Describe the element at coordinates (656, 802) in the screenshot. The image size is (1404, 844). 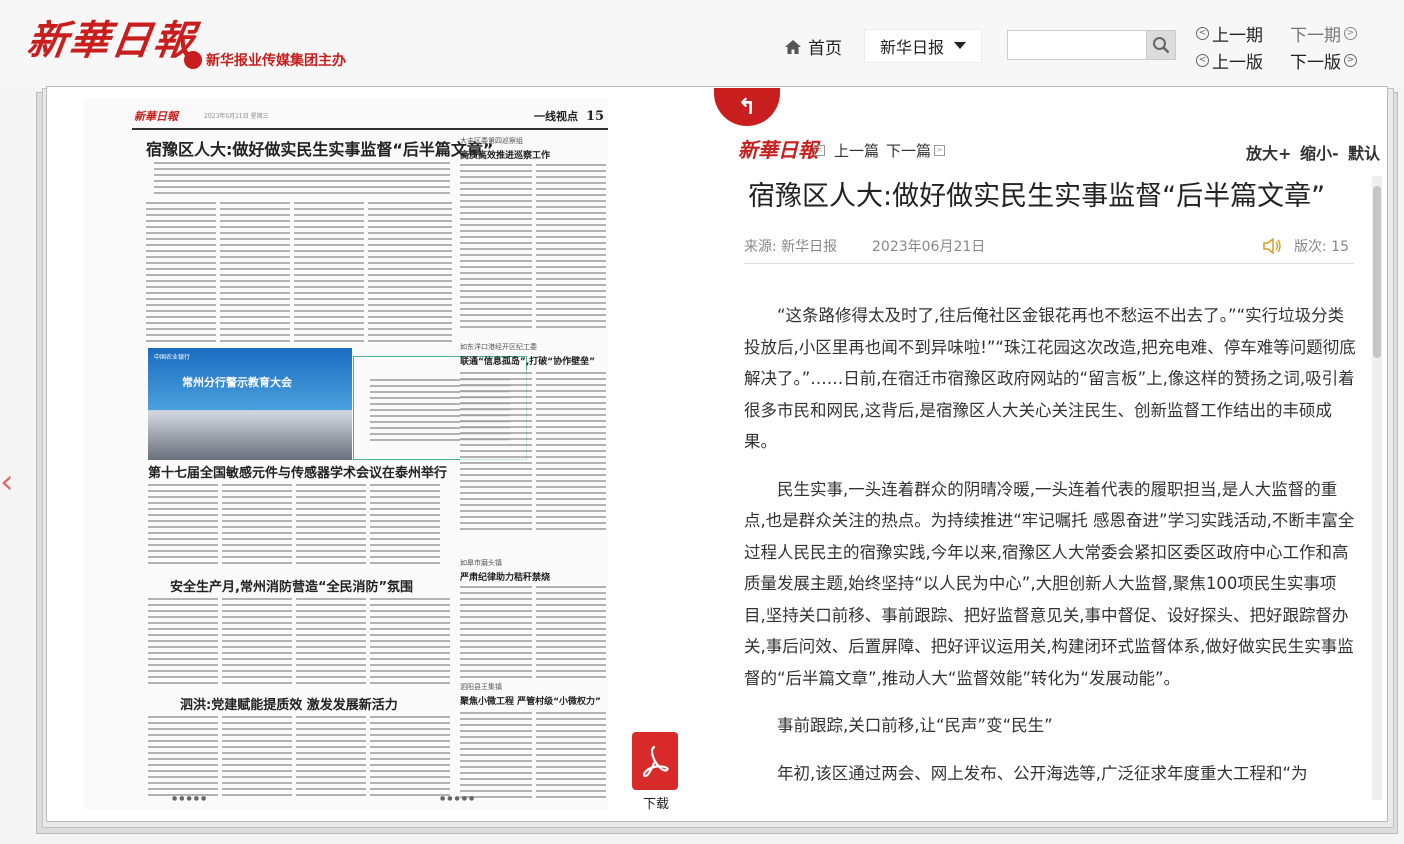
I see `download-label: 下载` at that location.